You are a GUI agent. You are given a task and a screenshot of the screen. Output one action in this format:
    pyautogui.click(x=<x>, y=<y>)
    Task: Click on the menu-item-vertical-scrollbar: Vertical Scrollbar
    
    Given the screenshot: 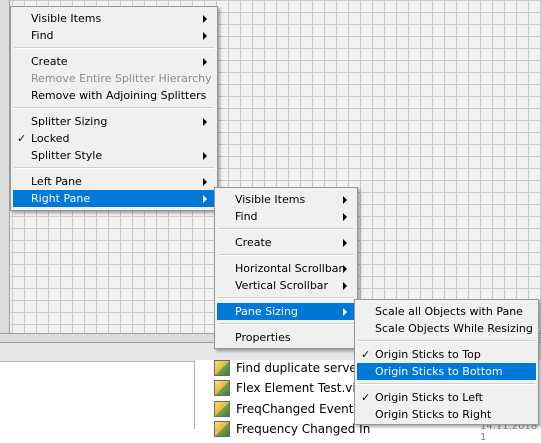 What is the action you would take?
    pyautogui.click(x=286, y=285)
    